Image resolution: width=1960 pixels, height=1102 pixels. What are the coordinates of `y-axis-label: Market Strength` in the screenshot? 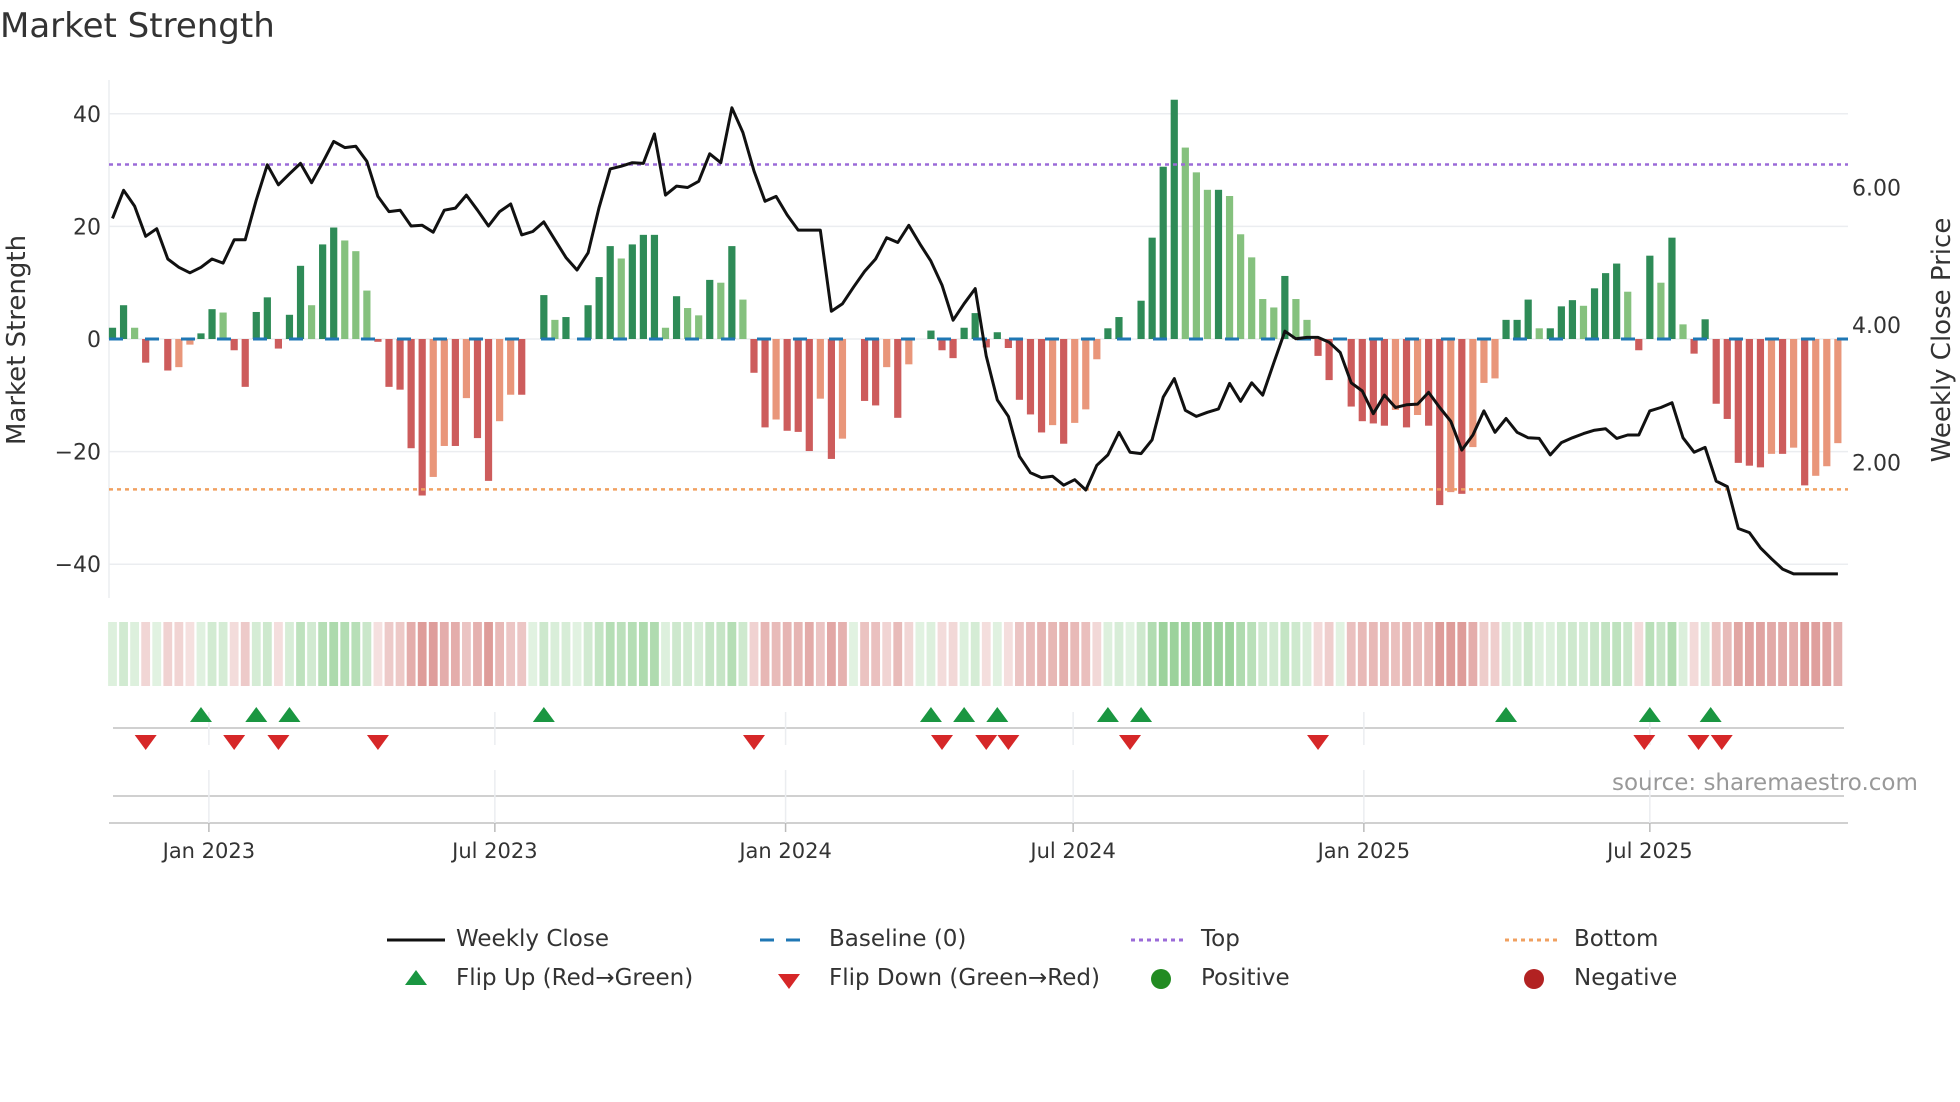 It's located at (17, 340).